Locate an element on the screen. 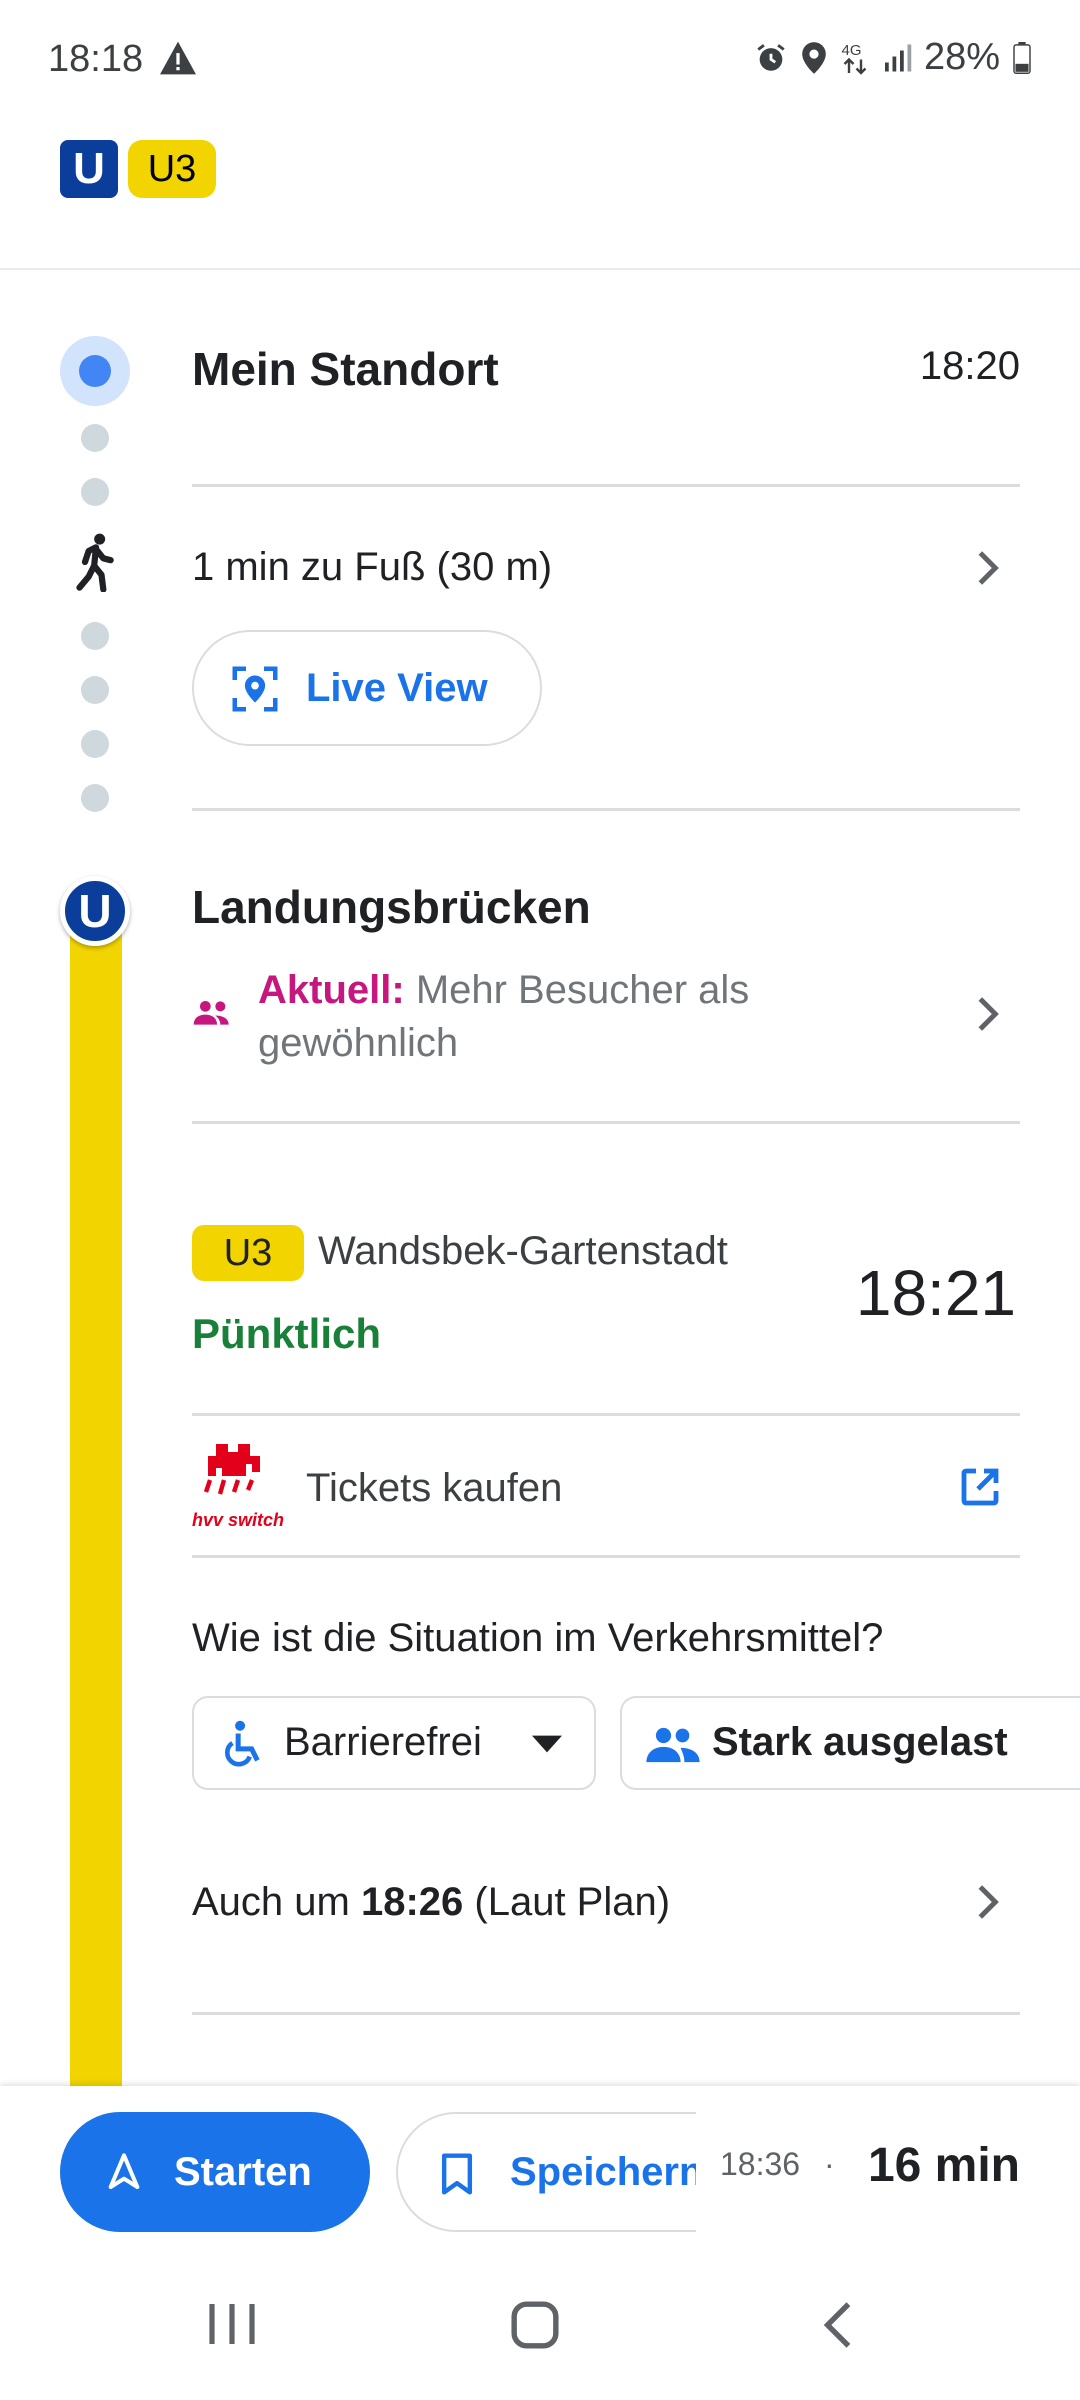 Image resolution: width=1080 pixels, height=2400 pixels. status-time: 18:18 is located at coordinates (96, 59).